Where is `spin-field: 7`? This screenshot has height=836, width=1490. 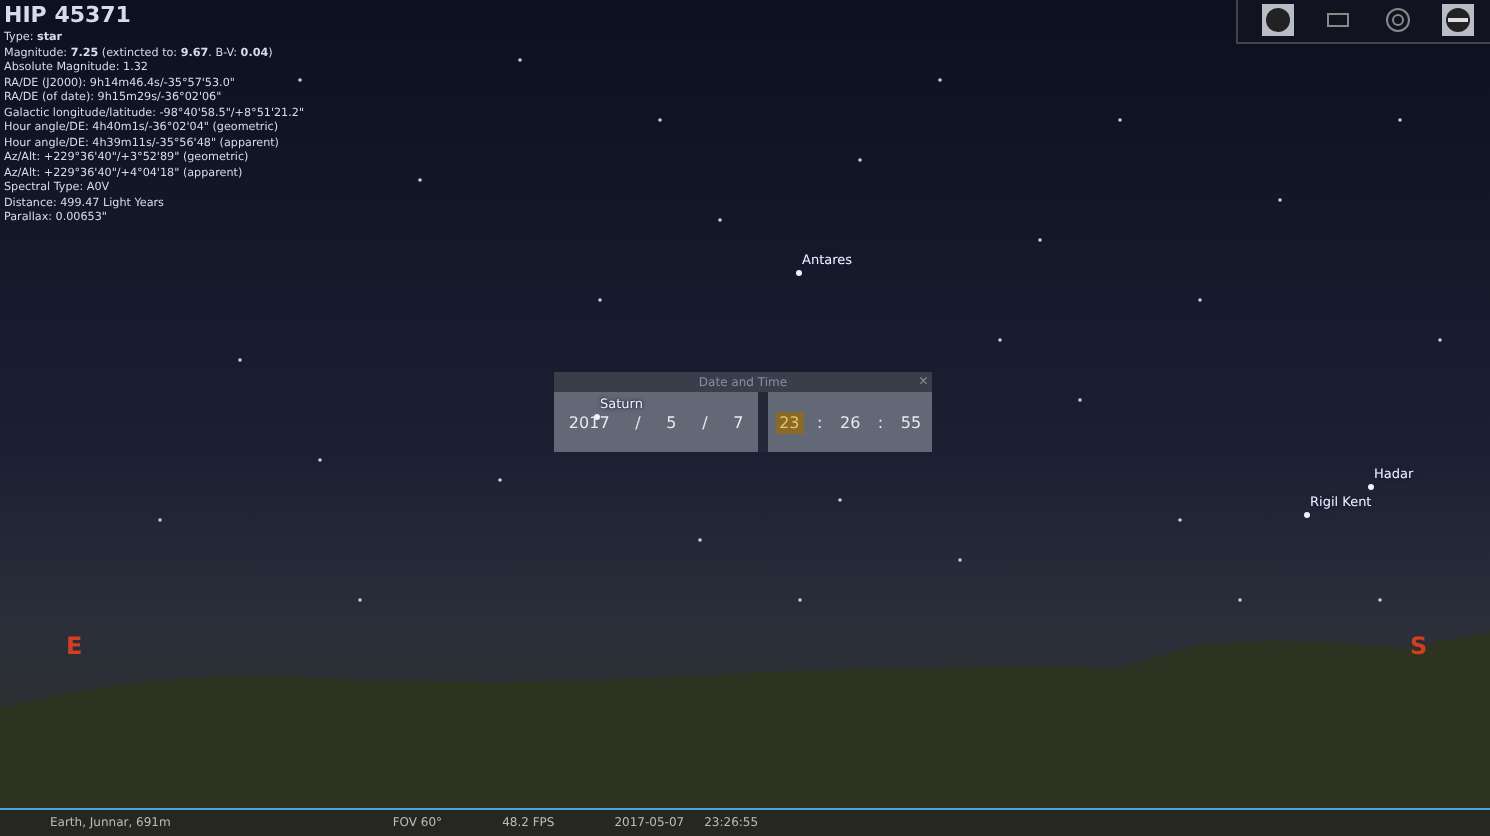
spin-field: 7 is located at coordinates (738, 422).